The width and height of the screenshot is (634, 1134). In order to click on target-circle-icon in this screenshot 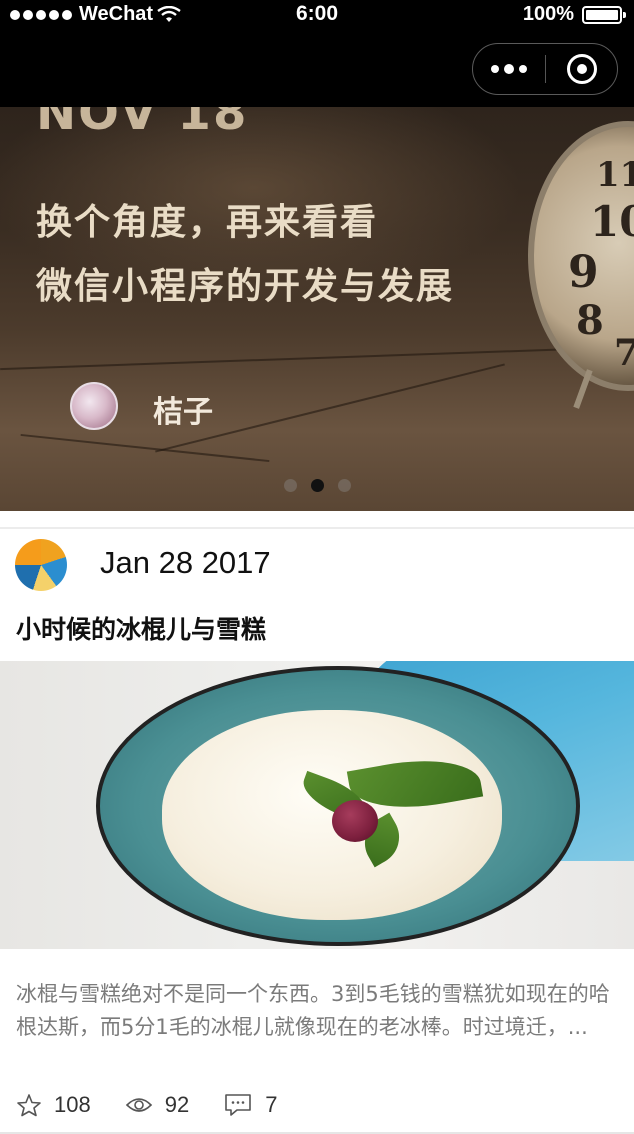, I will do `click(581, 69)`.